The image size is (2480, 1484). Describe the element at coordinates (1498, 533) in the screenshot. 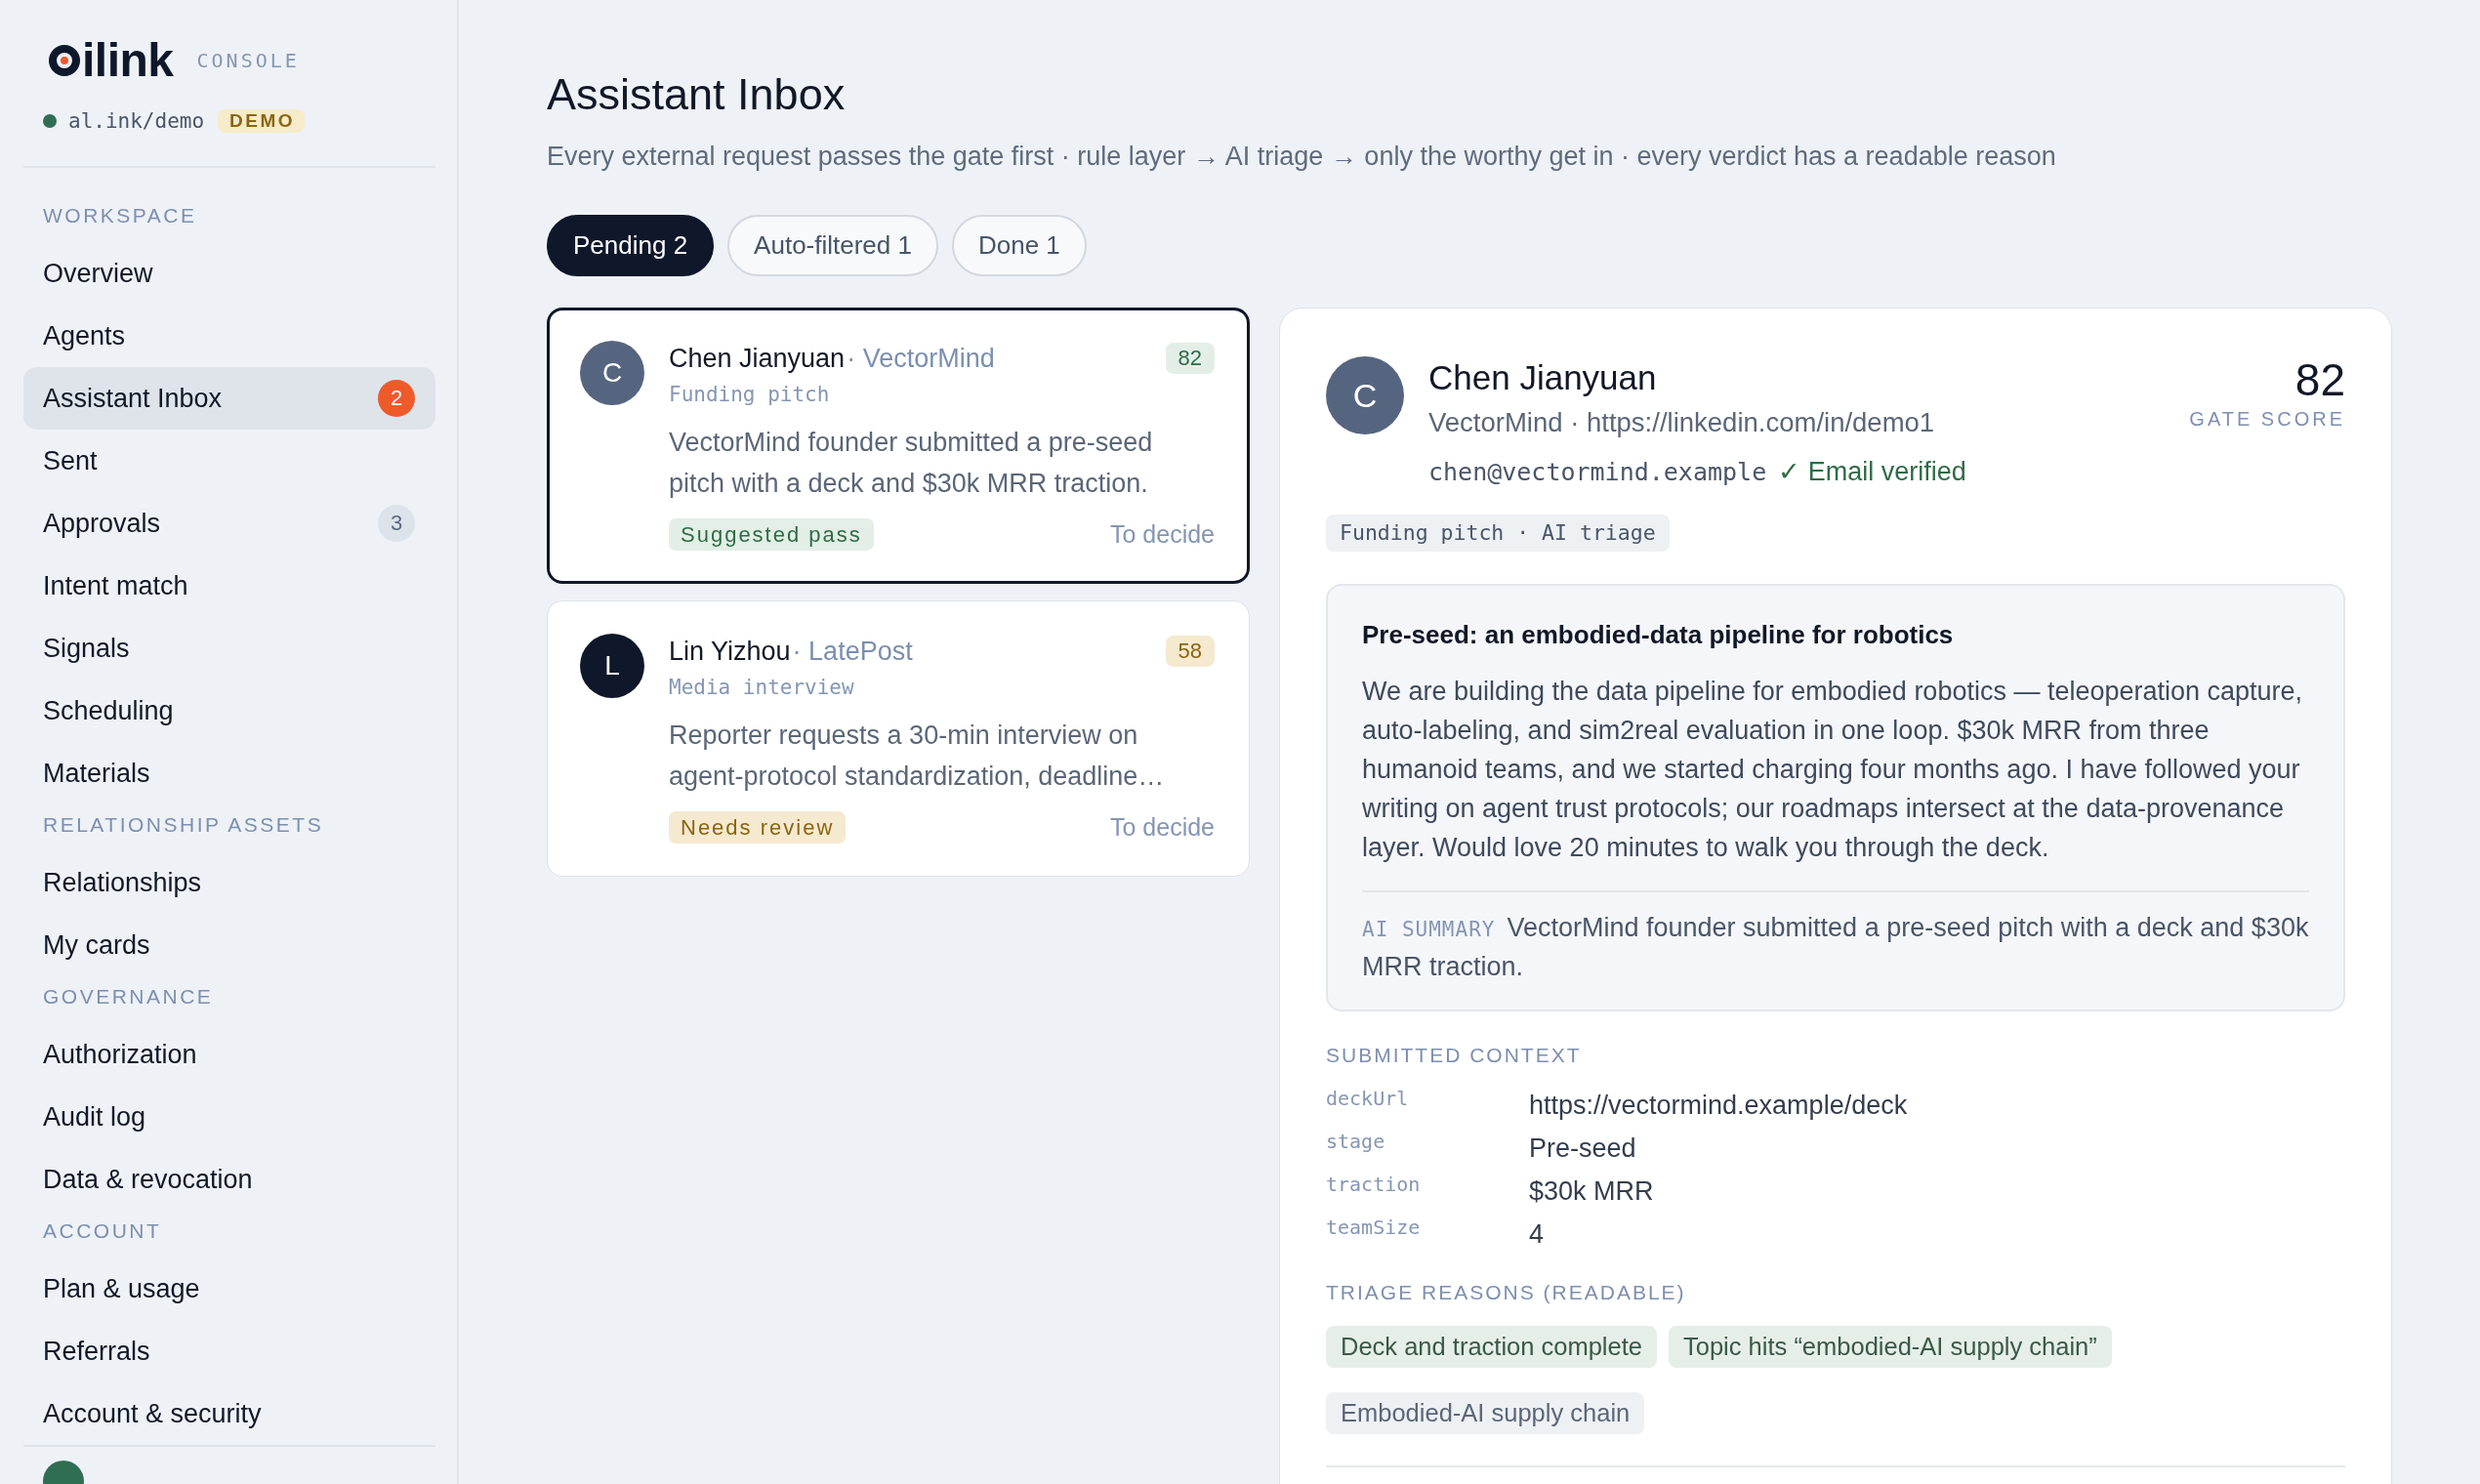

I see `request-tag: Funding pitch · AI triage` at that location.